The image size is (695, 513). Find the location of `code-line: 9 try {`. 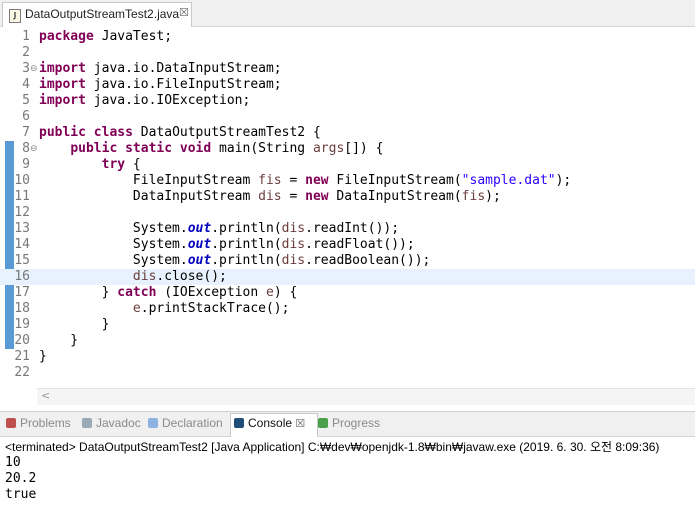

code-line: 9 try { is located at coordinates (347, 165).